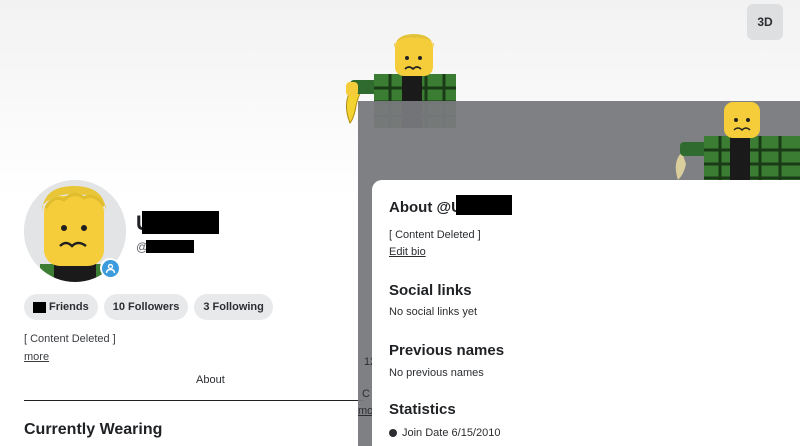  What do you see at coordinates (435, 235) in the screenshot?
I see `modal-bio-text: [ Content Deleted ]` at bounding box center [435, 235].